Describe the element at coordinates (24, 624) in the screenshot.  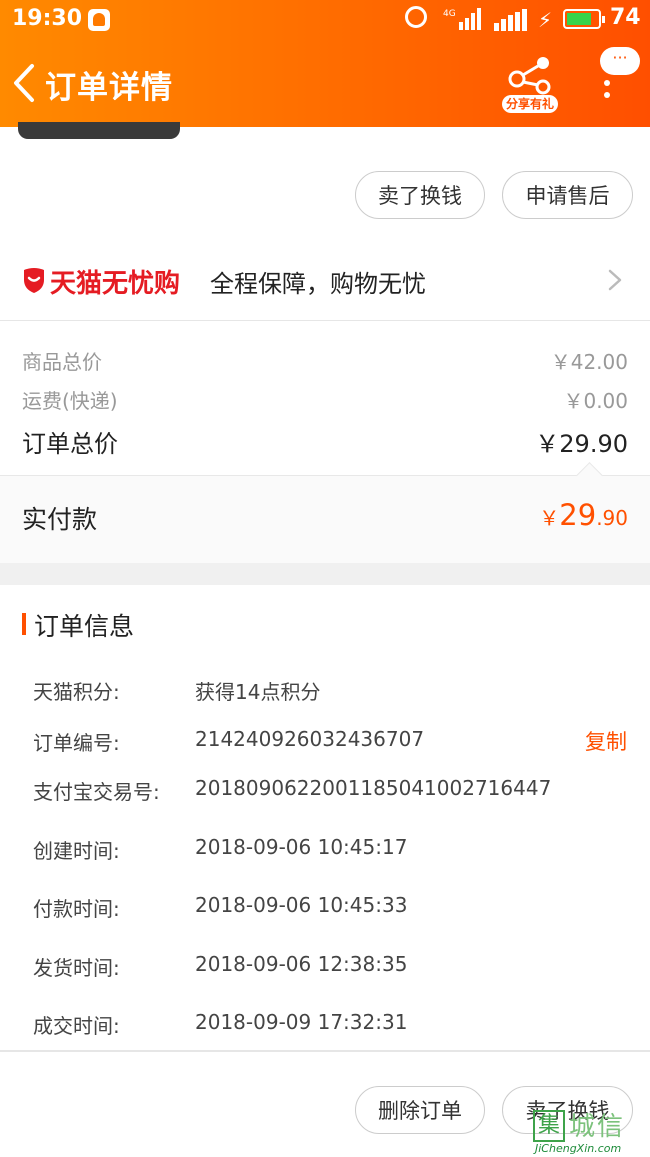
I see `heading-accent-bar` at that location.